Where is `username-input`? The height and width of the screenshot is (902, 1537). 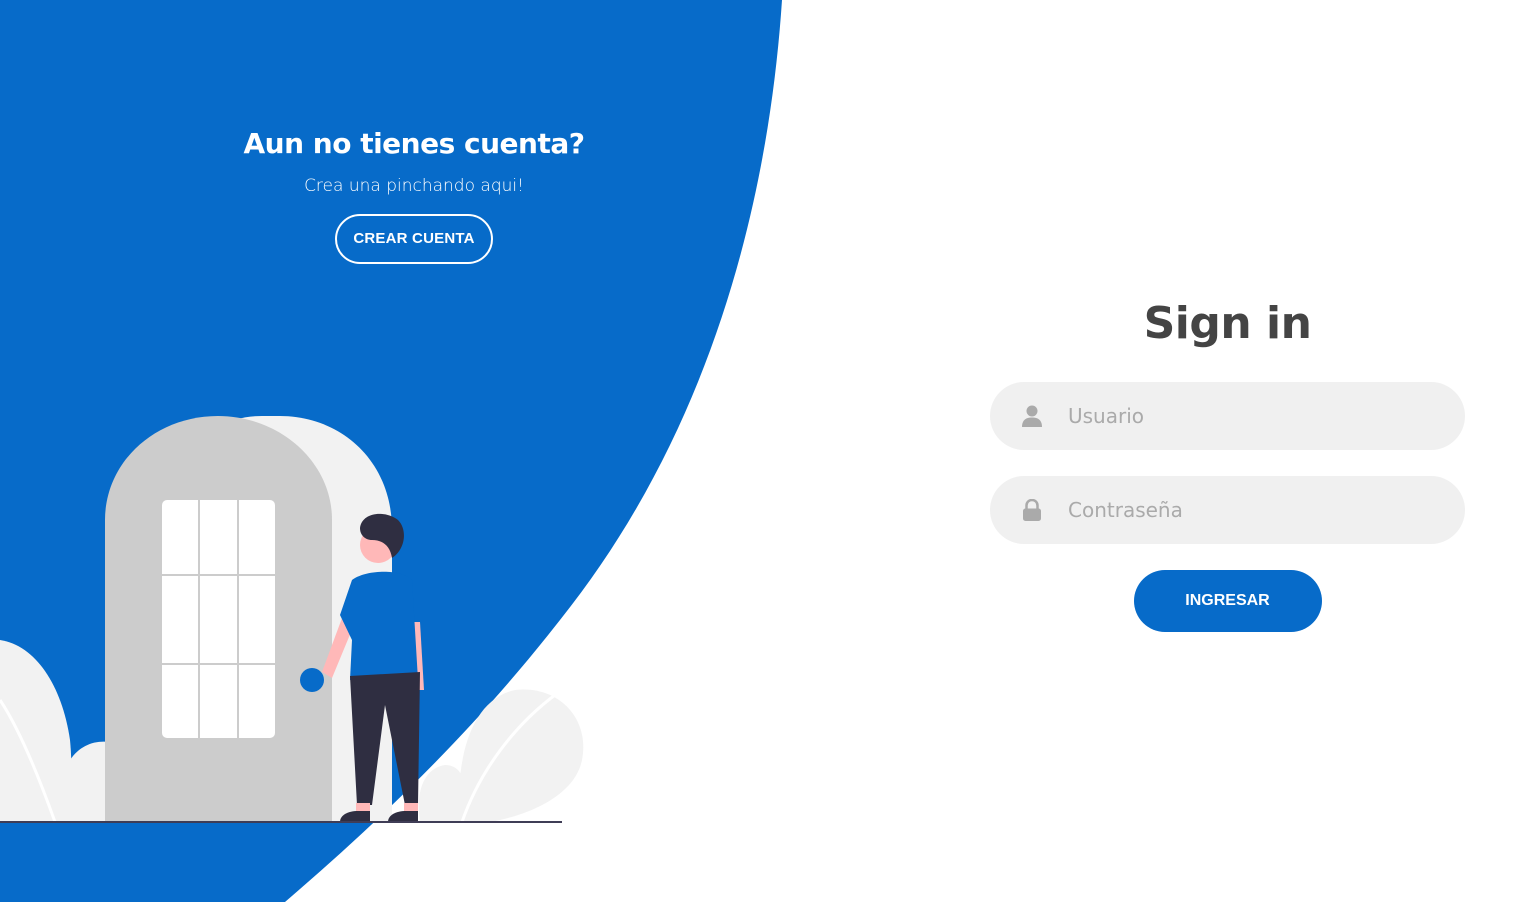 username-input is located at coordinates (1248, 416).